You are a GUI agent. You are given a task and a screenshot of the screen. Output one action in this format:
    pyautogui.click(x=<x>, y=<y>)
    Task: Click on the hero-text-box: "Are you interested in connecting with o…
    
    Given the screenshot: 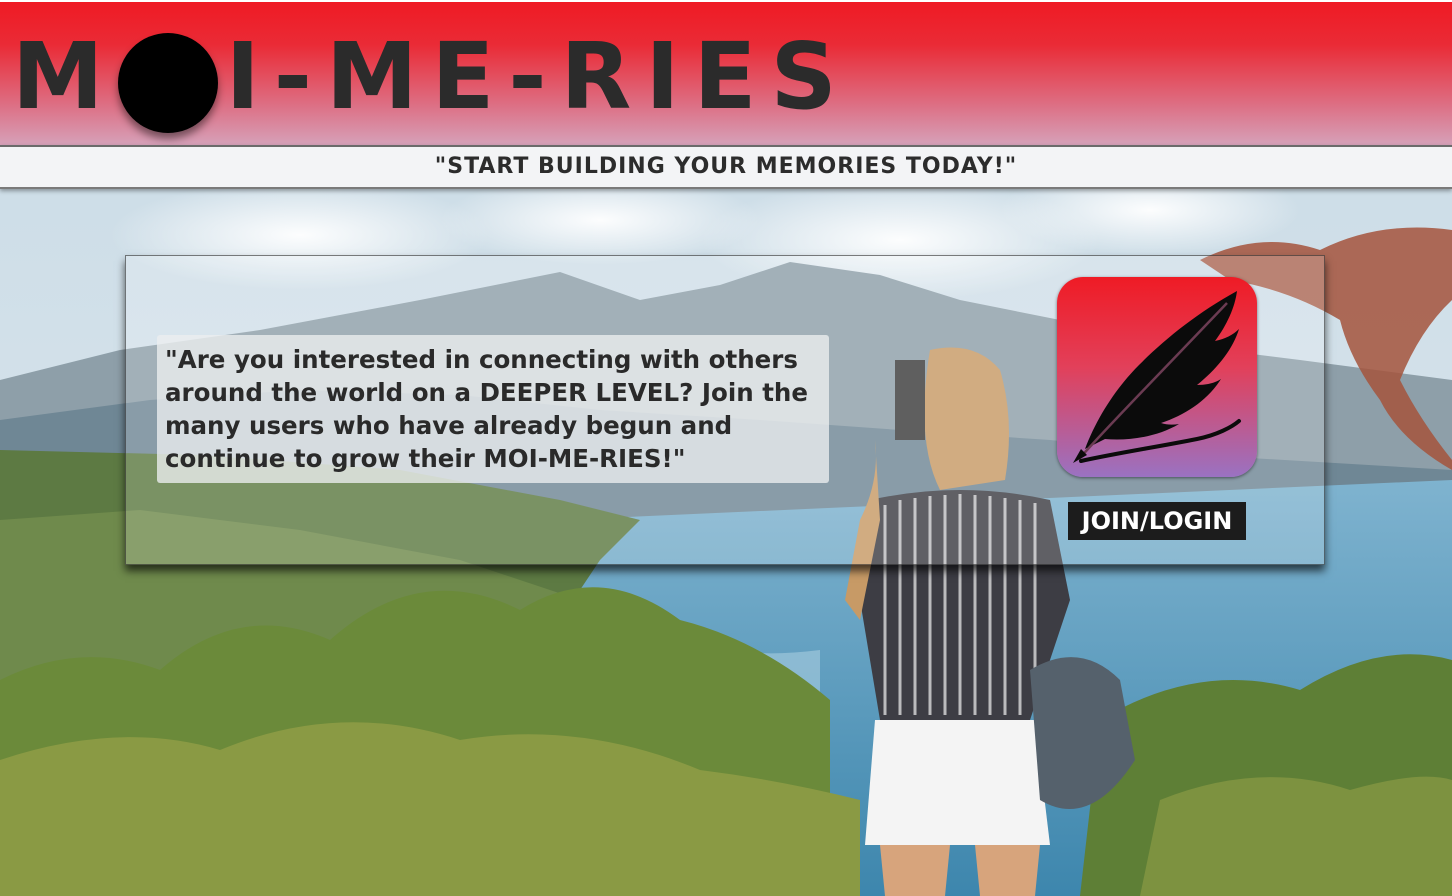 What is the action you would take?
    pyautogui.click(x=493, y=409)
    